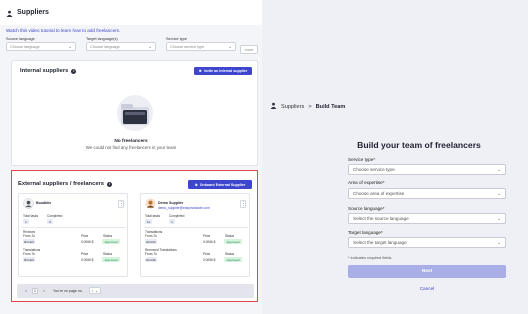 The width and height of the screenshot is (528, 314). What do you see at coordinates (187, 46) in the screenshot?
I see `service-type-value: Choose service type` at bounding box center [187, 46].